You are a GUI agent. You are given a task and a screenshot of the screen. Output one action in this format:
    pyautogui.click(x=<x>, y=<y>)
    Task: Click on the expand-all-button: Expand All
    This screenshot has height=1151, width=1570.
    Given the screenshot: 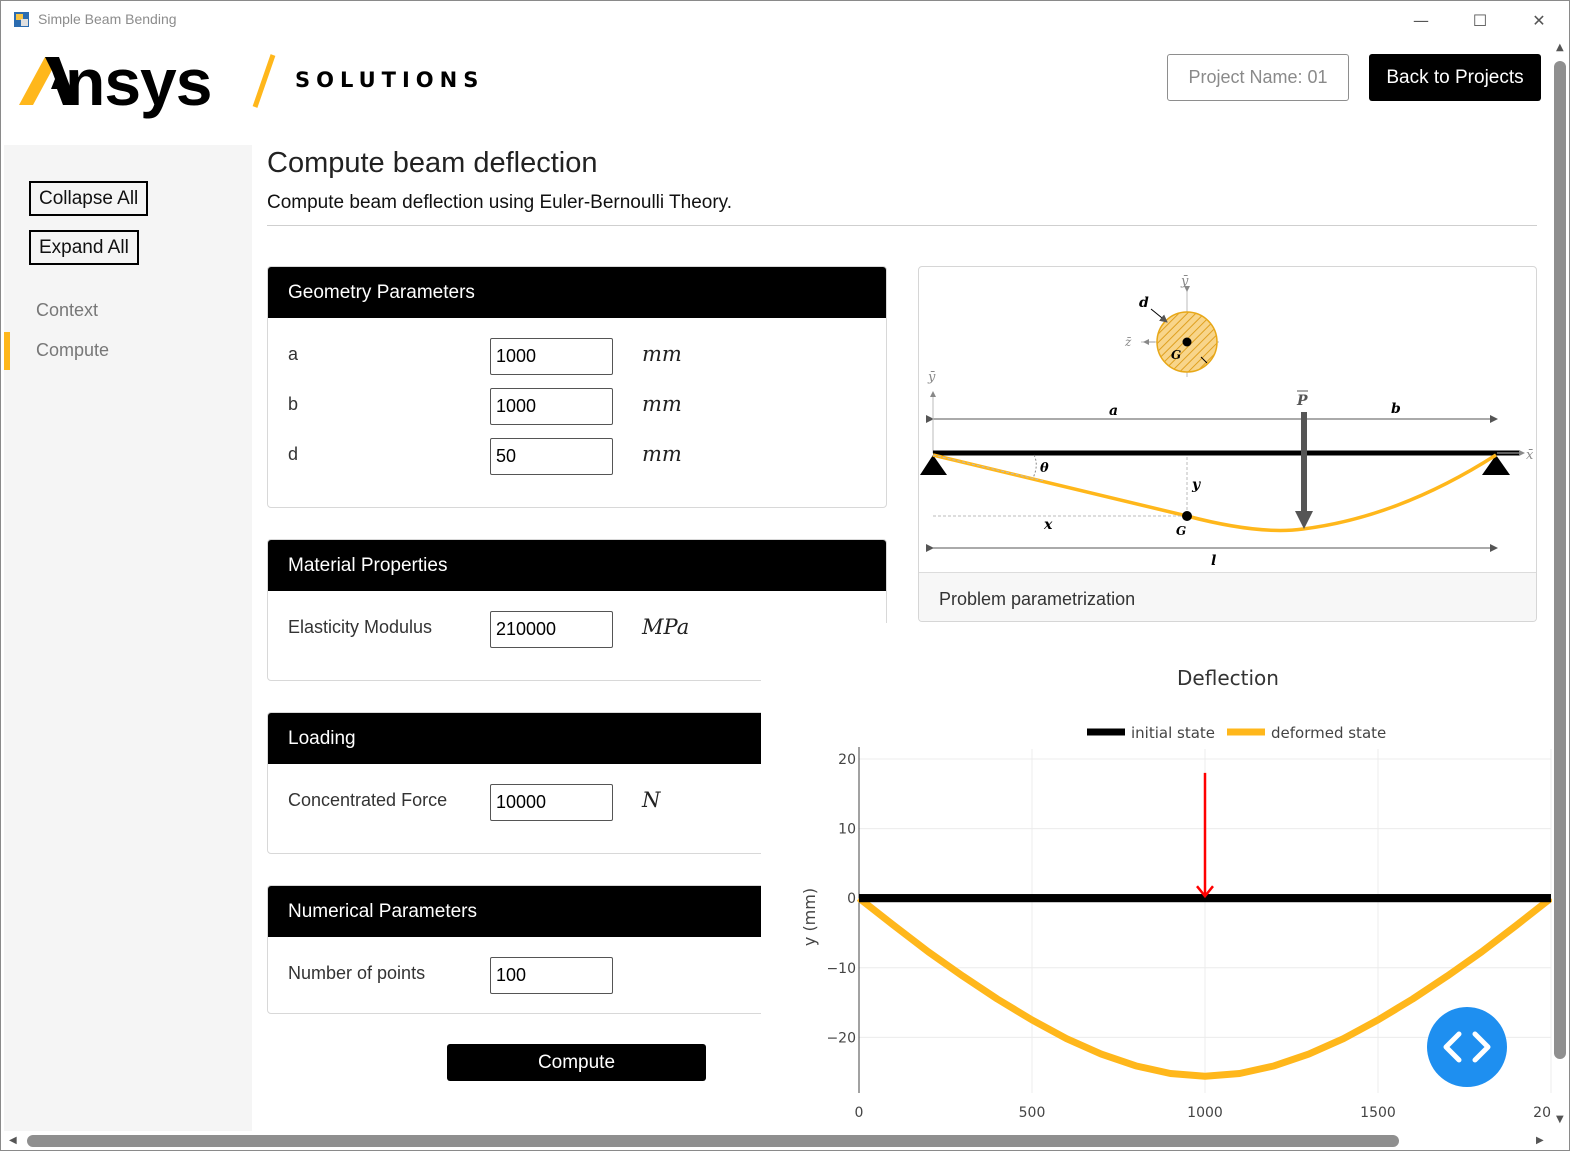 What is the action you would take?
    pyautogui.click(x=84, y=247)
    